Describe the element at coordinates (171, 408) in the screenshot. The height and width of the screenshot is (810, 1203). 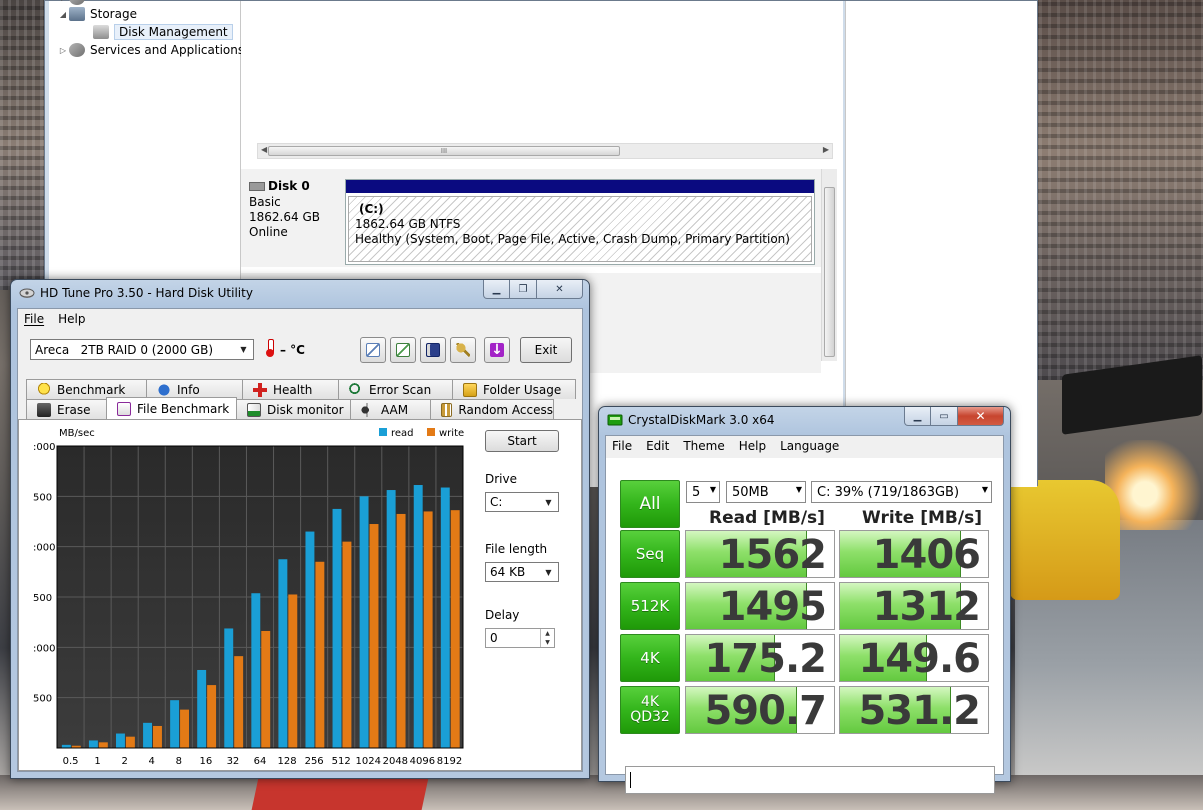
I see `tab-file-benchmark: File Benchmark` at that location.